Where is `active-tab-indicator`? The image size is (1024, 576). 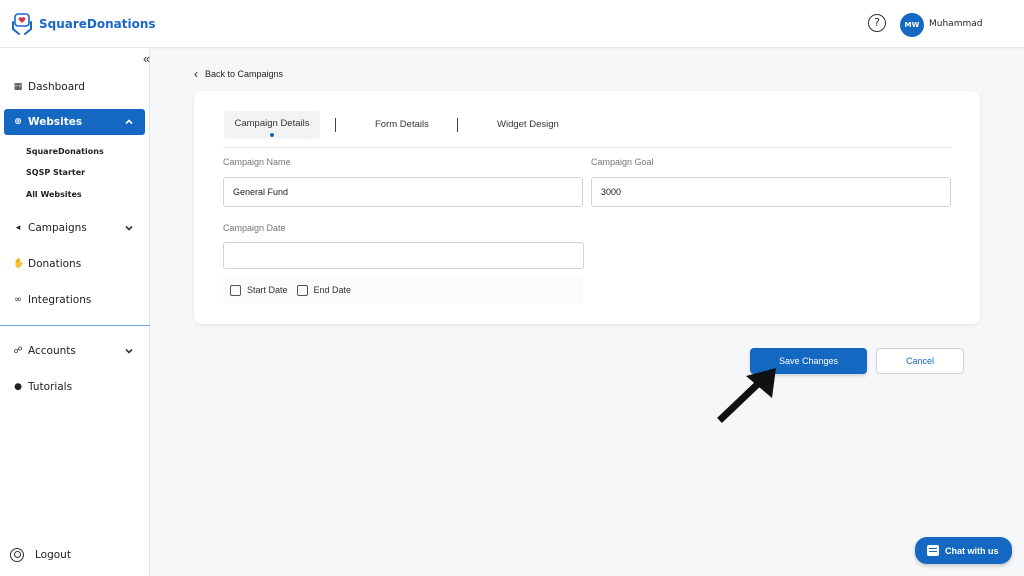 active-tab-indicator is located at coordinates (272, 135).